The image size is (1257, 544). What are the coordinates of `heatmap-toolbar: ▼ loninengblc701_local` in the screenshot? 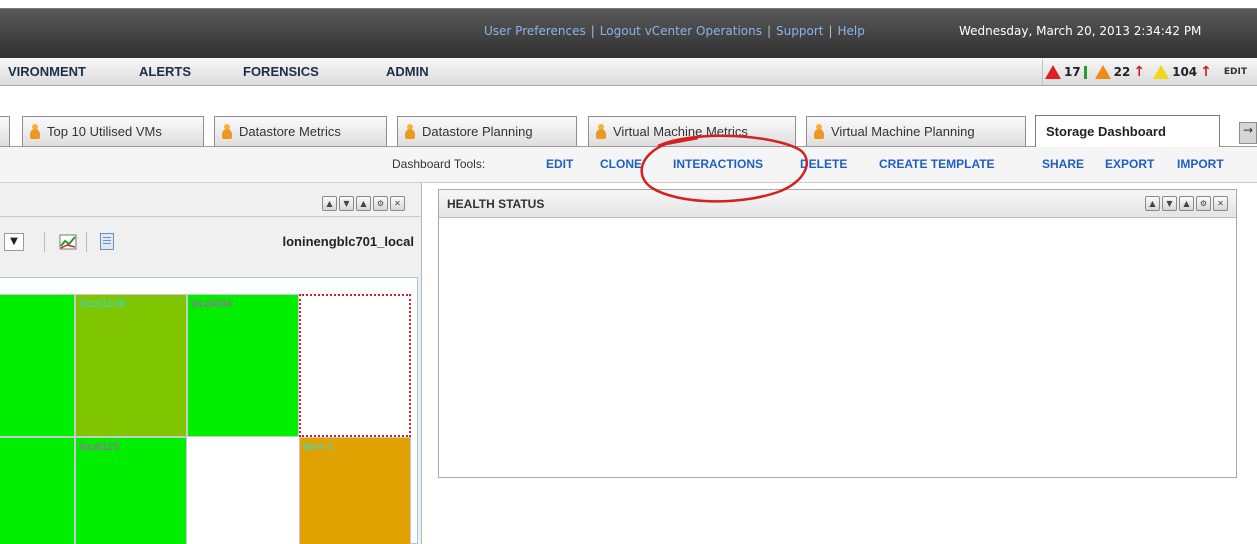 It's located at (211, 243).